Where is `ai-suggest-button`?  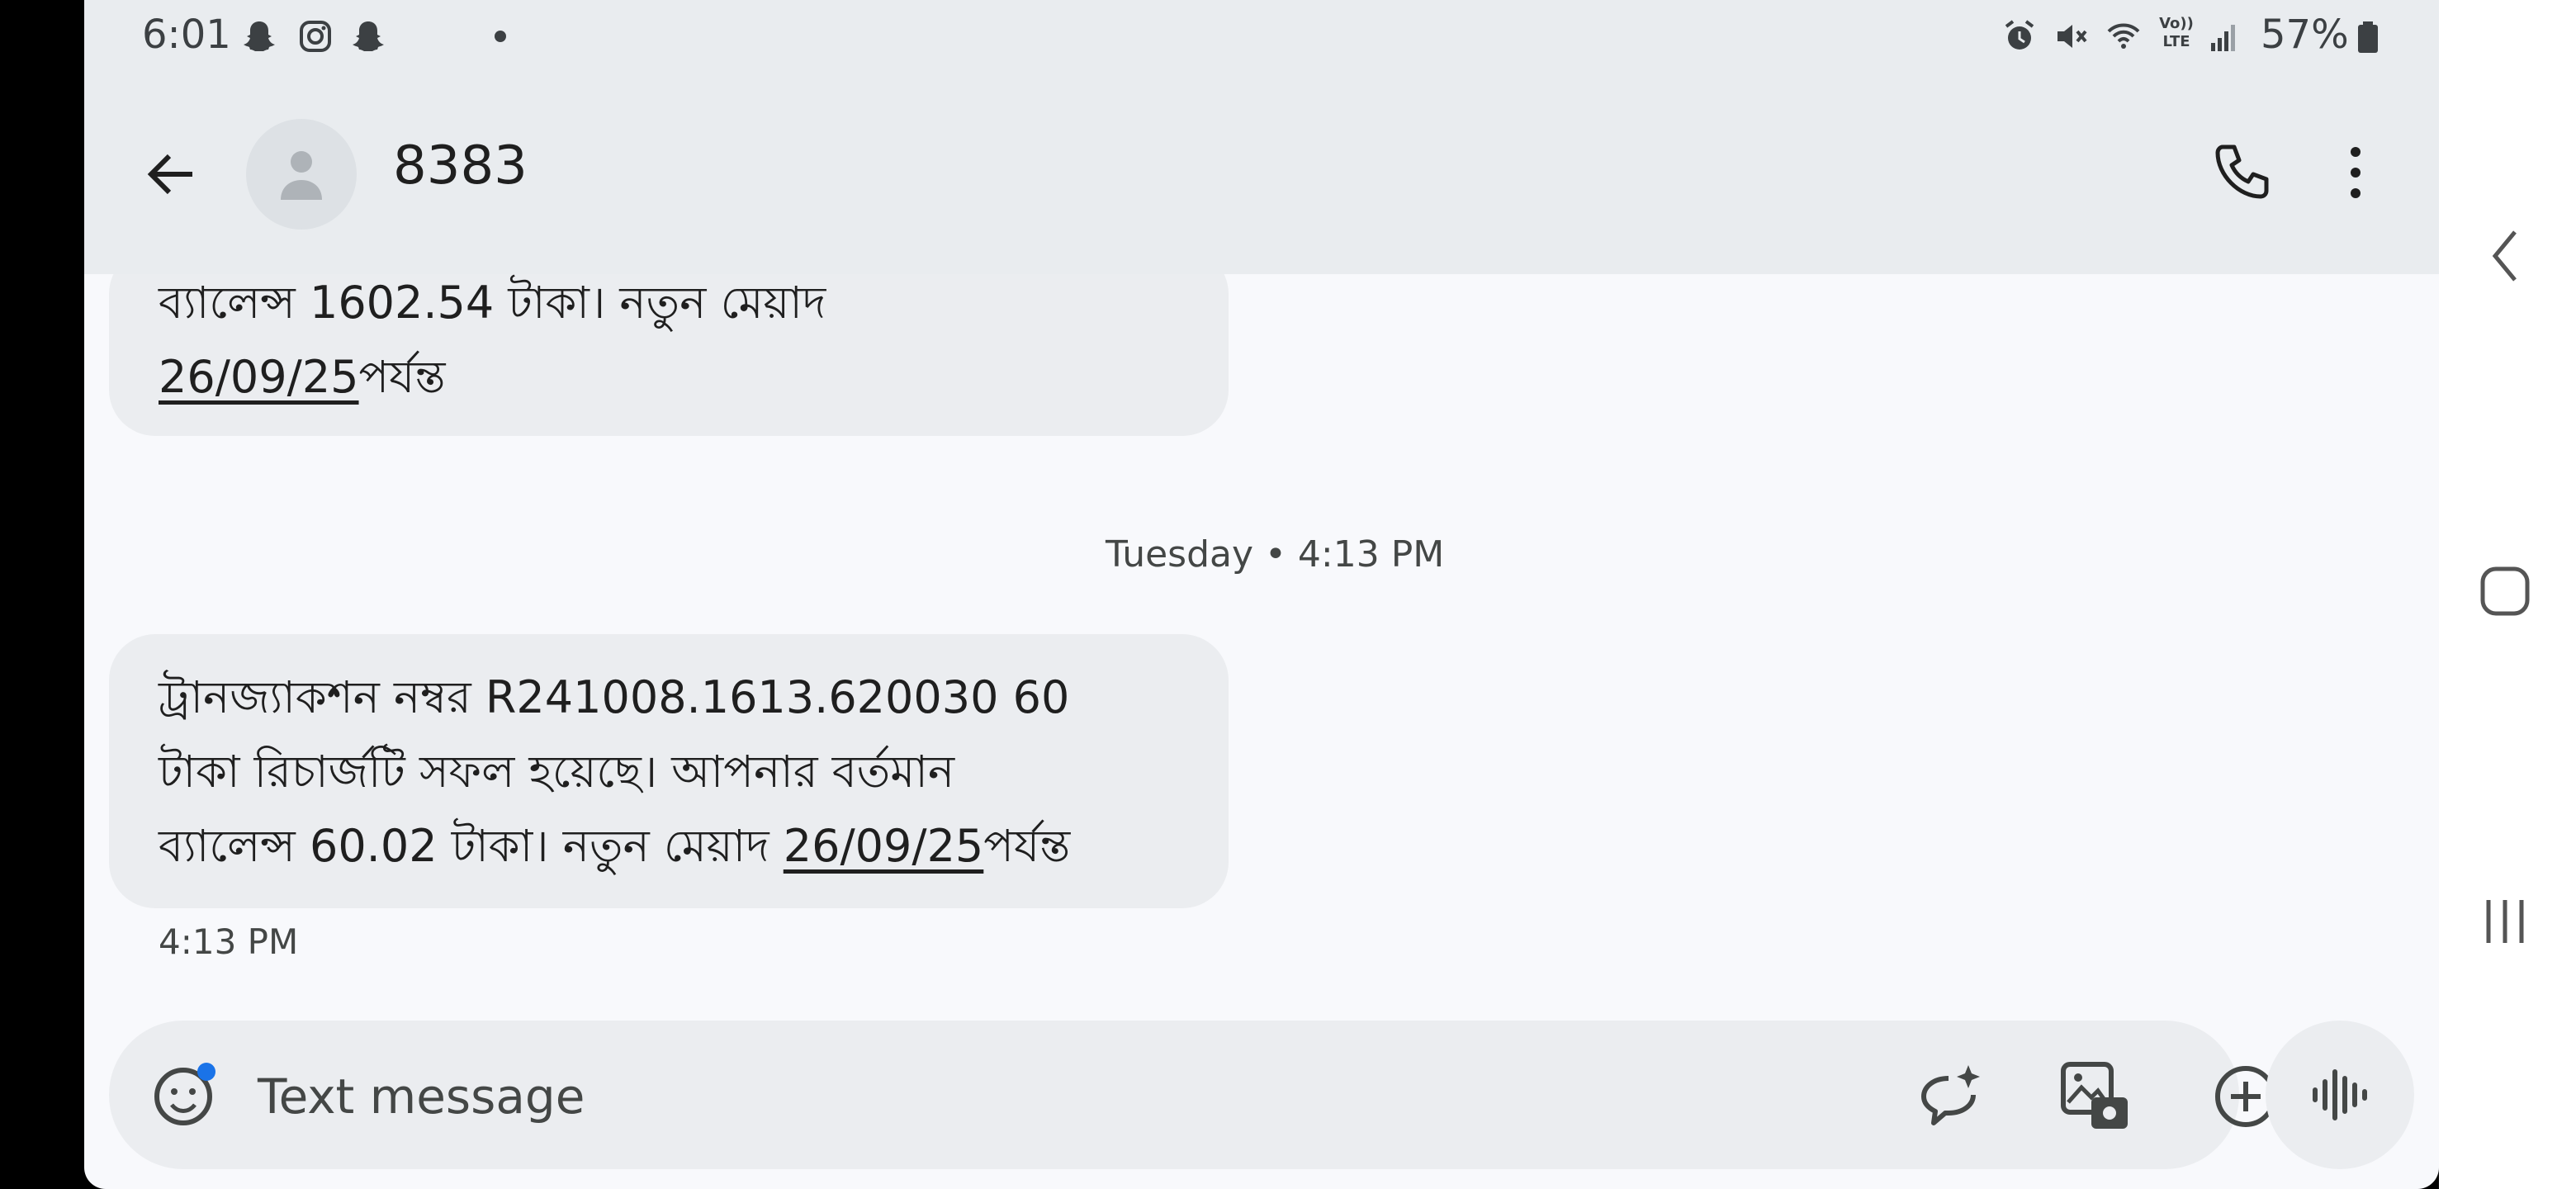 ai-suggest-button is located at coordinates (1950, 1096).